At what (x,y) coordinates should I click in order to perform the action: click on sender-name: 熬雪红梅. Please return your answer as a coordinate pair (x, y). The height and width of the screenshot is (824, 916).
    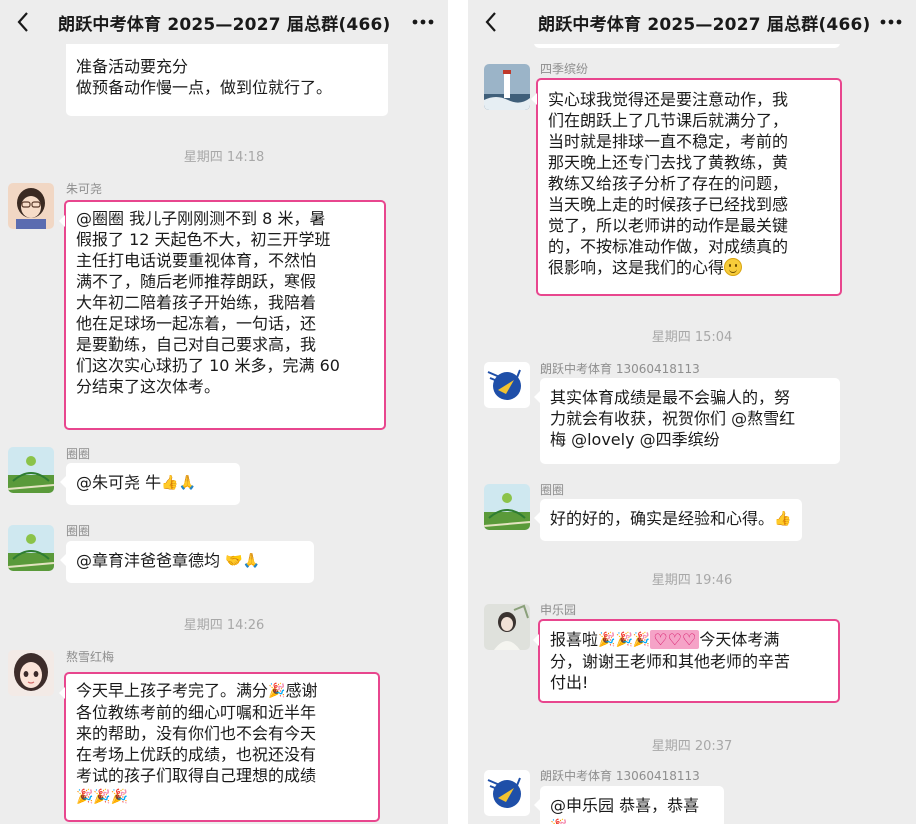
    Looking at the image, I should click on (90, 657).